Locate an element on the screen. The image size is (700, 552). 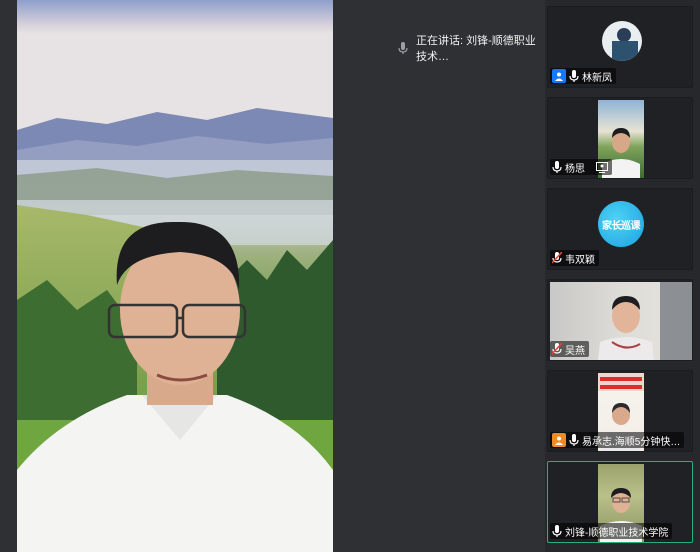
participant-name-bar: 杨思 is located at coordinates (581, 167).